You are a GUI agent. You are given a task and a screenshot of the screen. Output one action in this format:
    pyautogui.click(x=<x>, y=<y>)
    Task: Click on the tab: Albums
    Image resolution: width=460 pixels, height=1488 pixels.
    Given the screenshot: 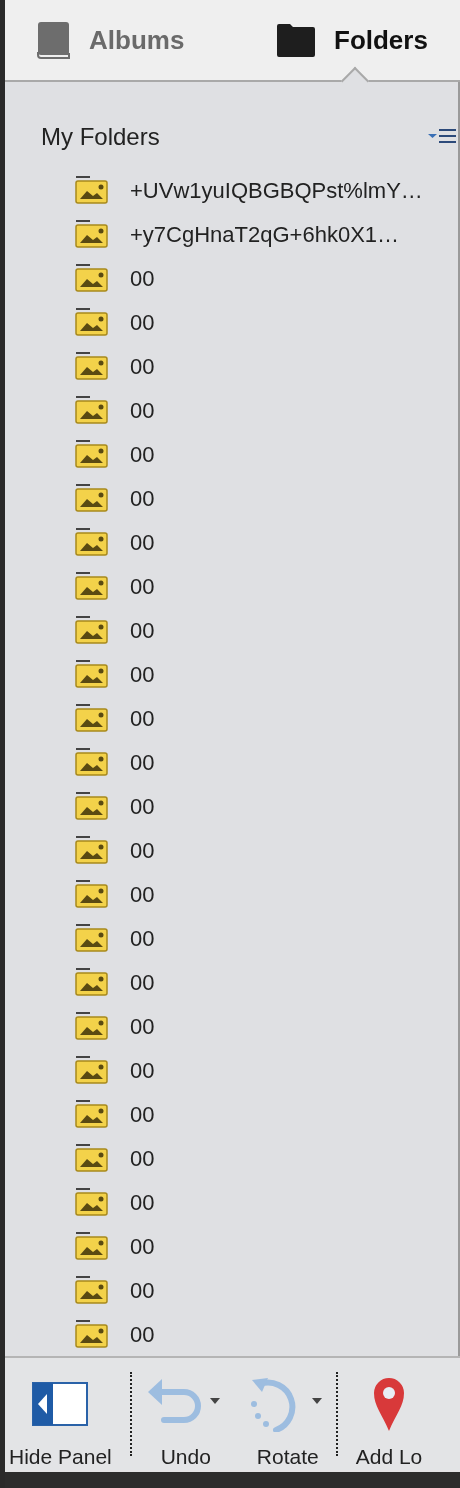 What is the action you would take?
    pyautogui.click(x=122, y=40)
    